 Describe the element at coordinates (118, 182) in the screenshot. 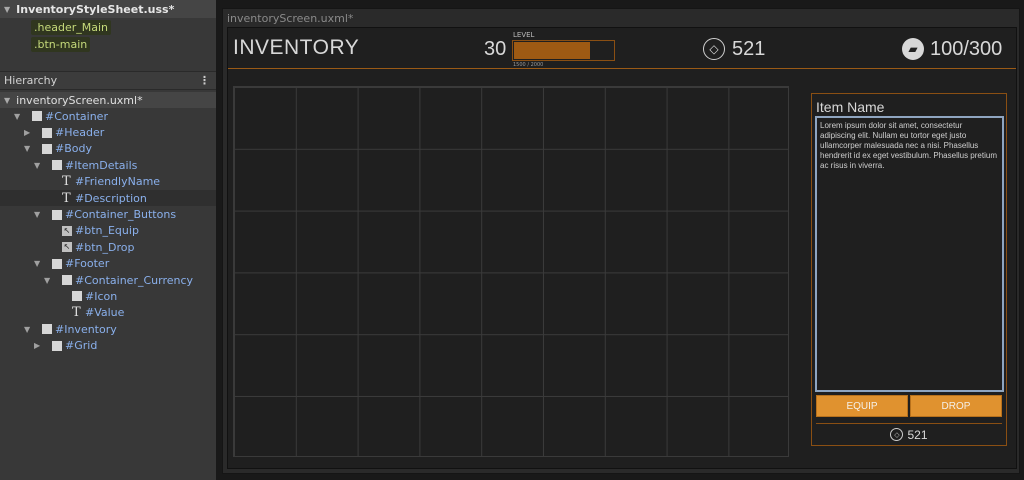

I see `hierarchy-node-label: #FriendlyName` at that location.